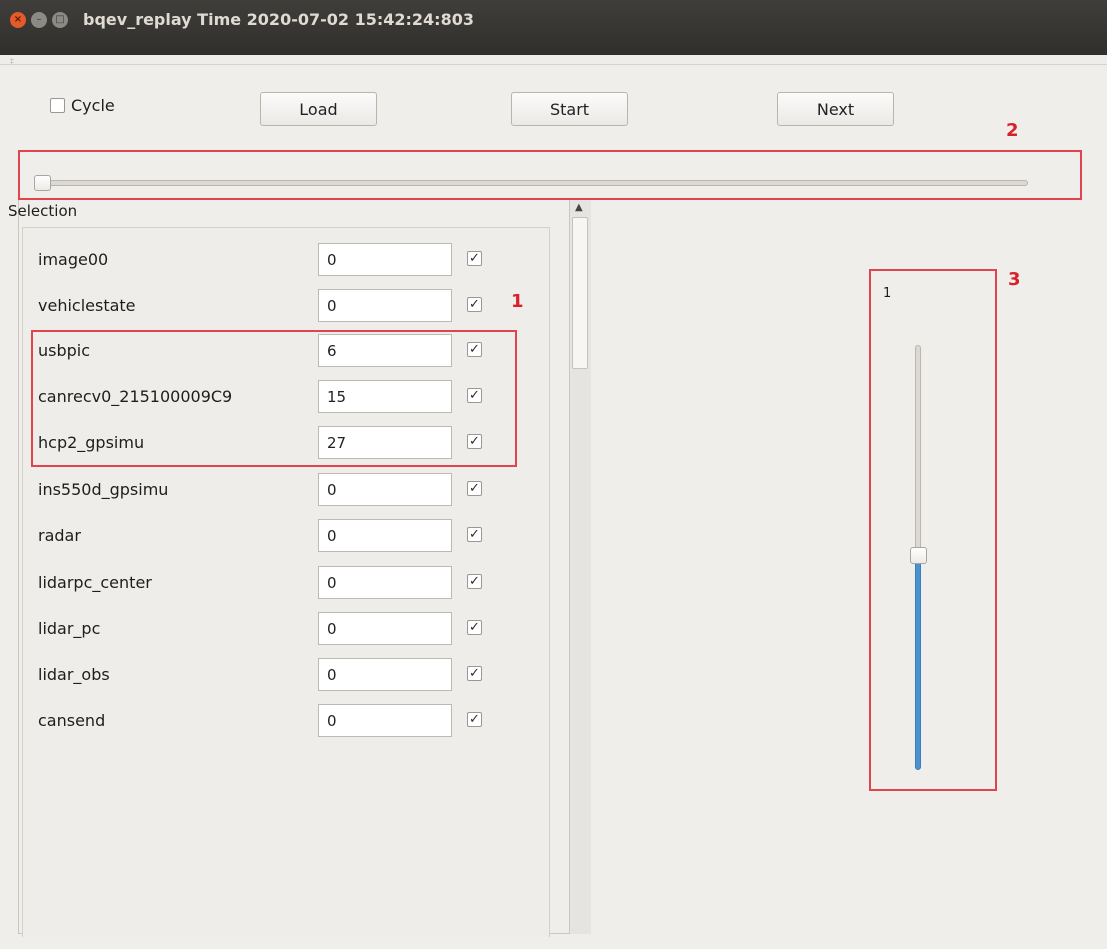 The width and height of the screenshot is (1107, 949). What do you see at coordinates (580, 566) in the screenshot?
I see `selection-scrollbar: ▲` at bounding box center [580, 566].